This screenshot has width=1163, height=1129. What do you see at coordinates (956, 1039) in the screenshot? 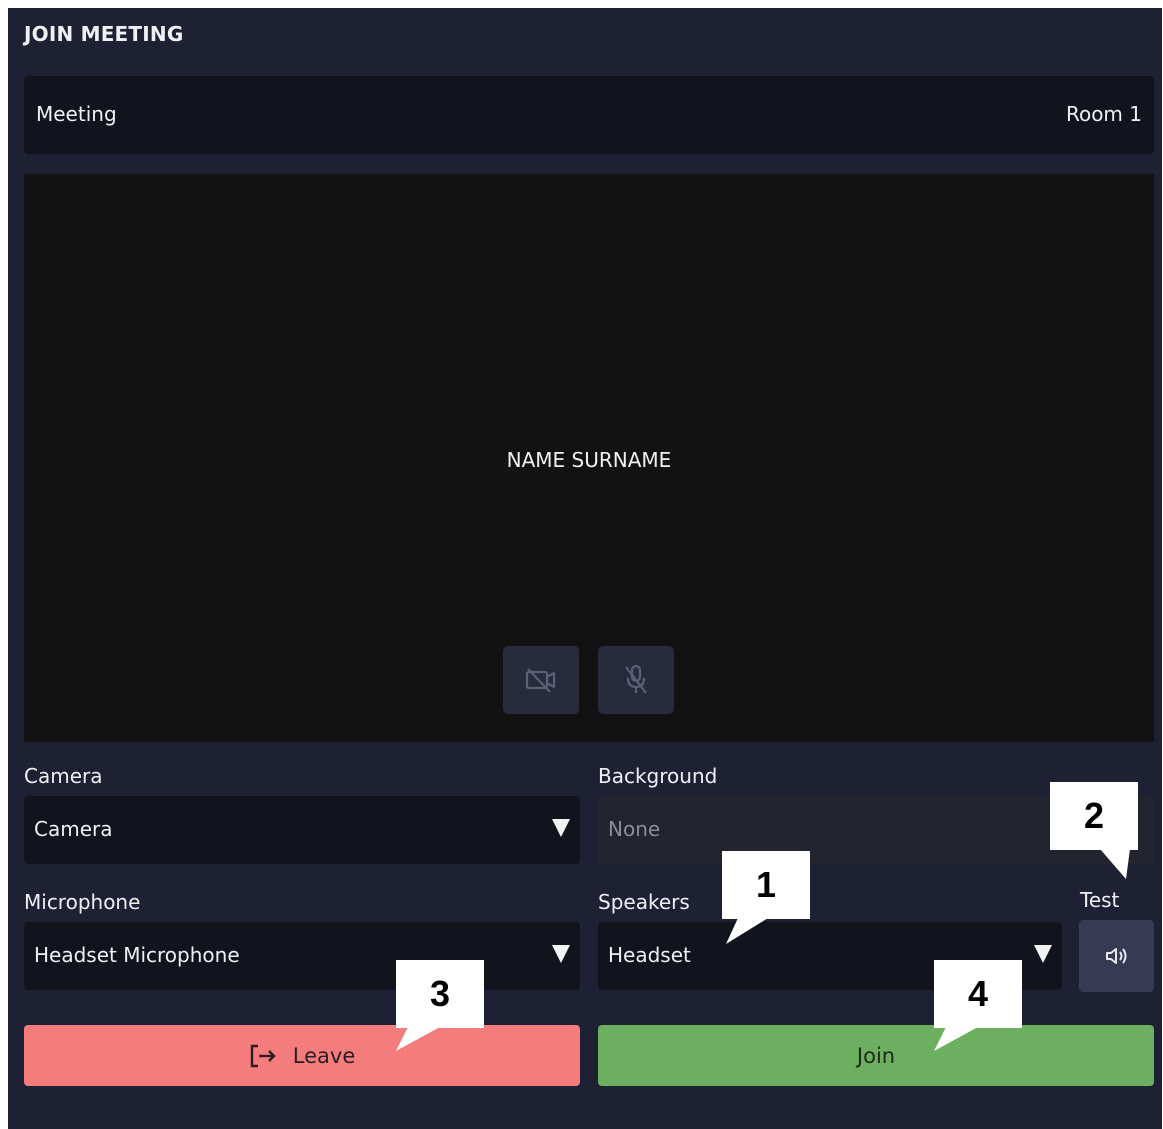
I see `callout-4-pointer` at bounding box center [956, 1039].